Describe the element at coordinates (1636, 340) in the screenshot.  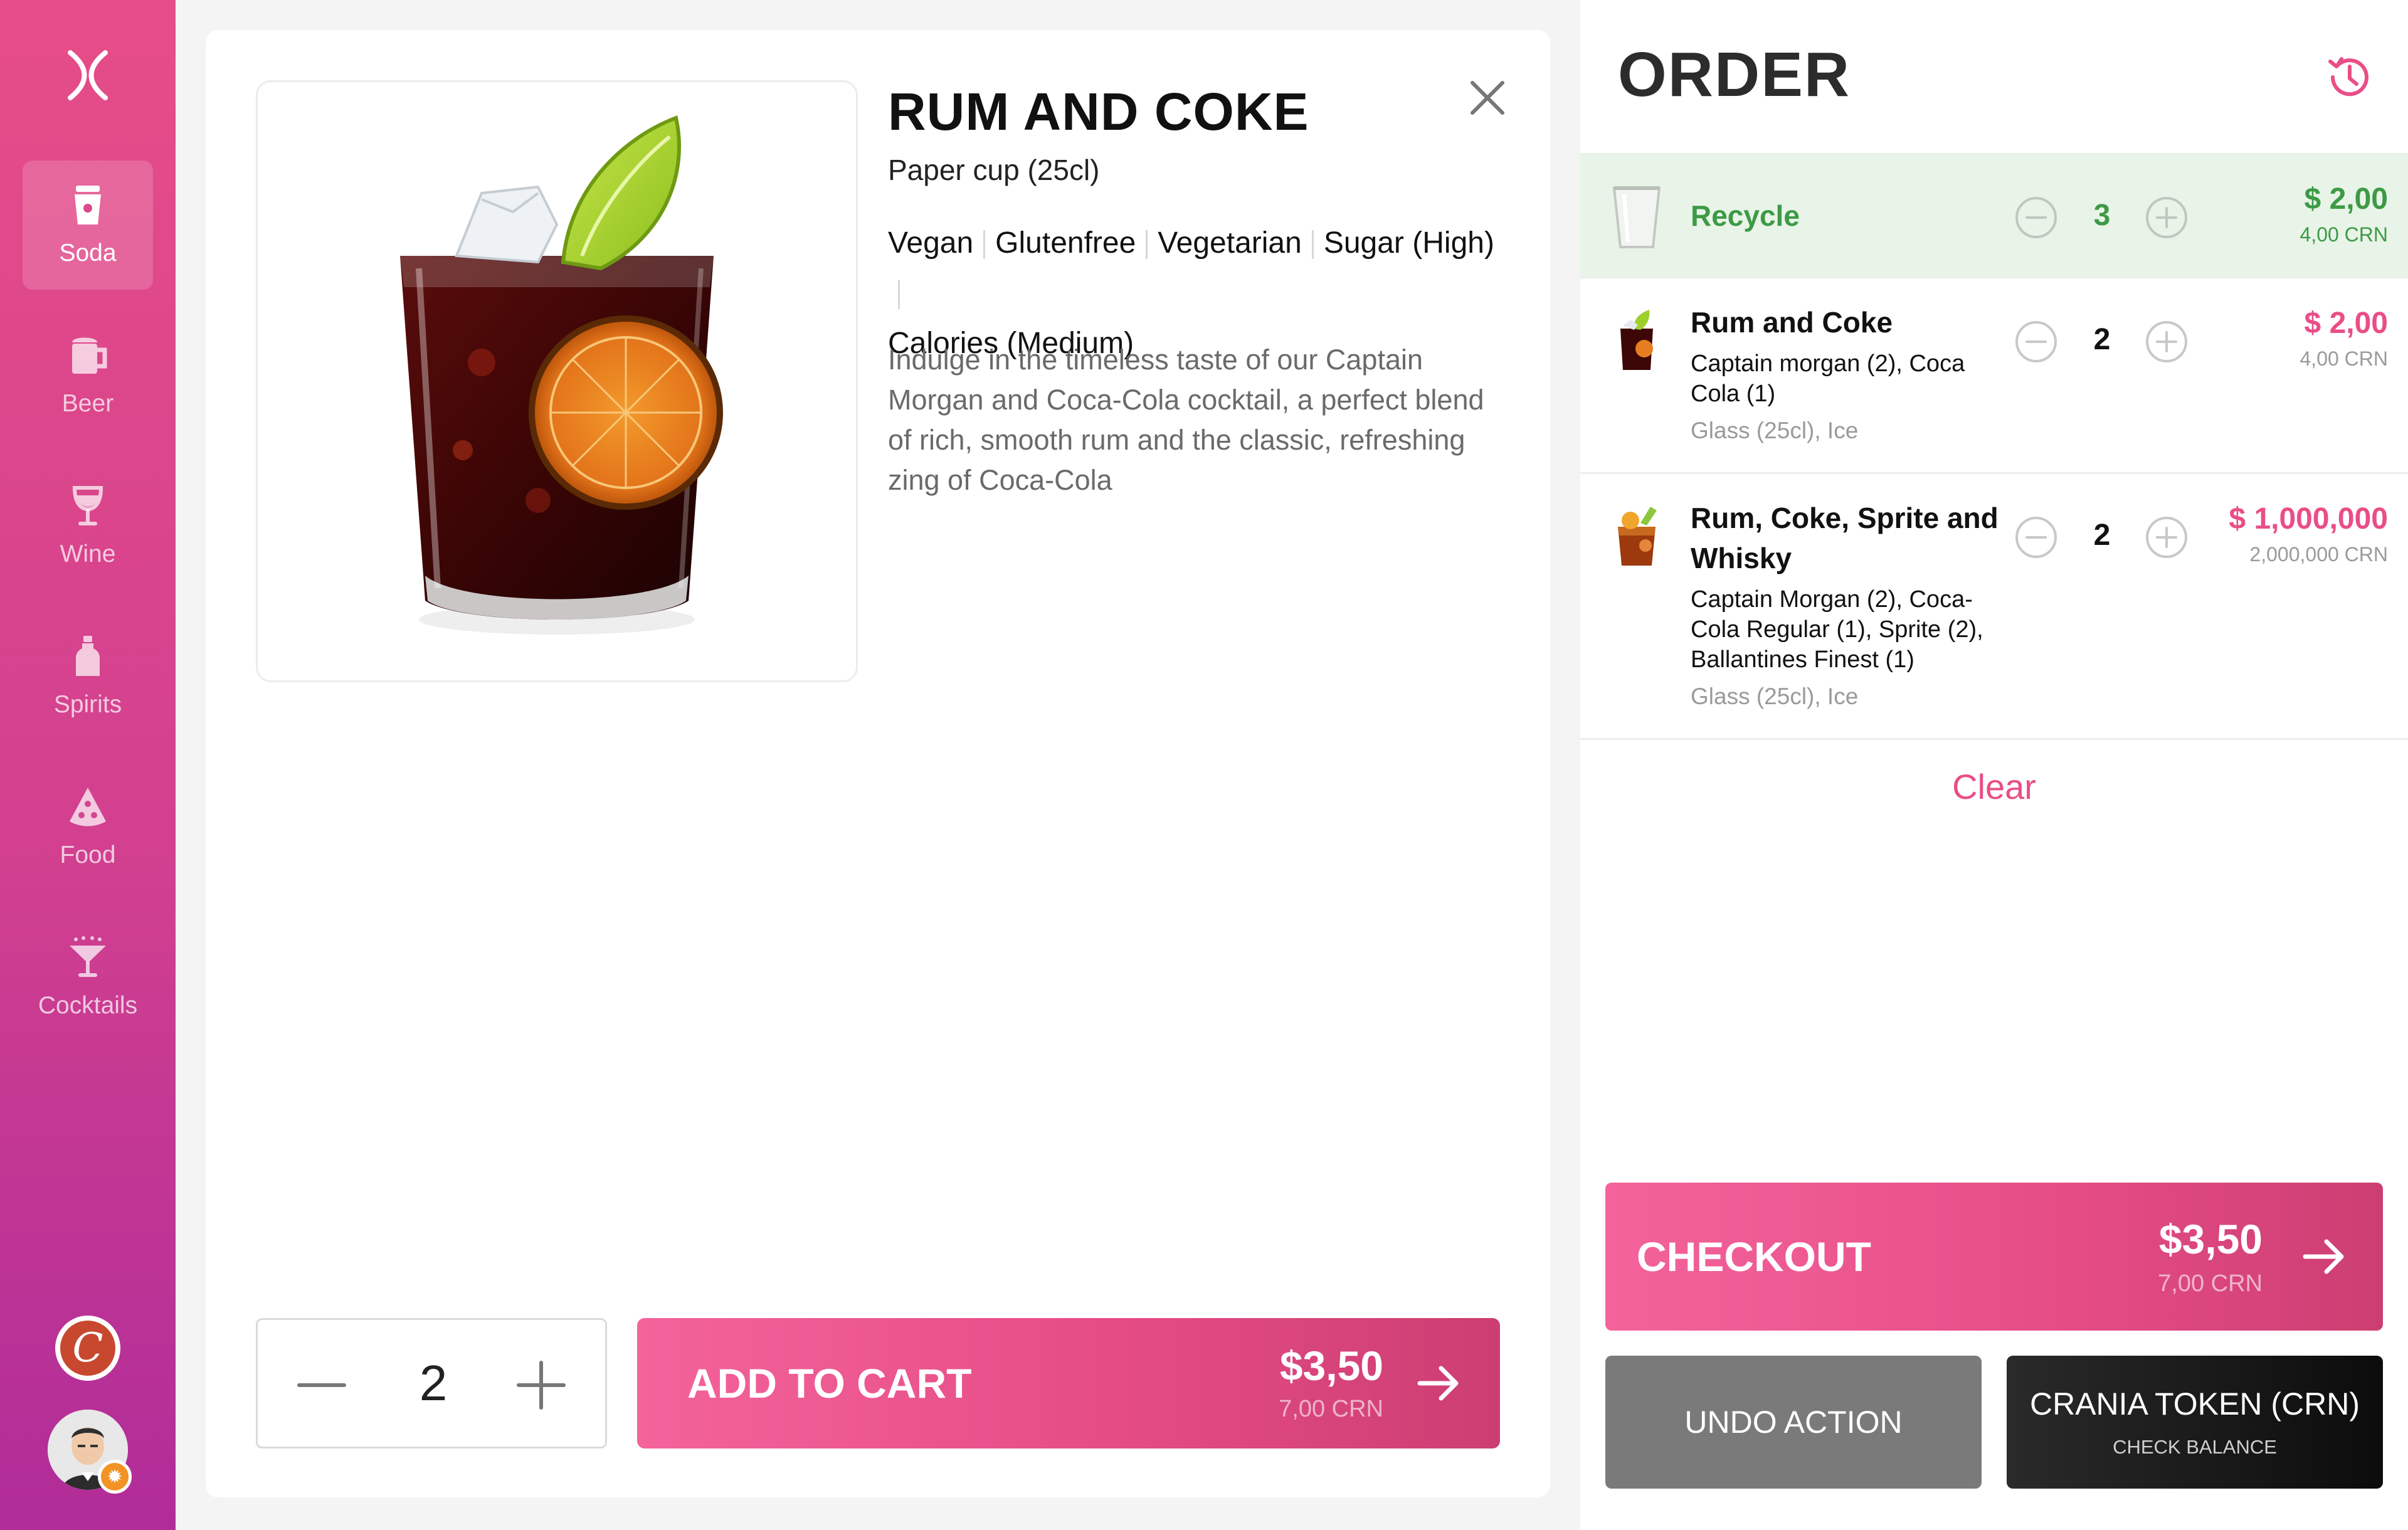
I see `rum-coke-thumbnail` at that location.